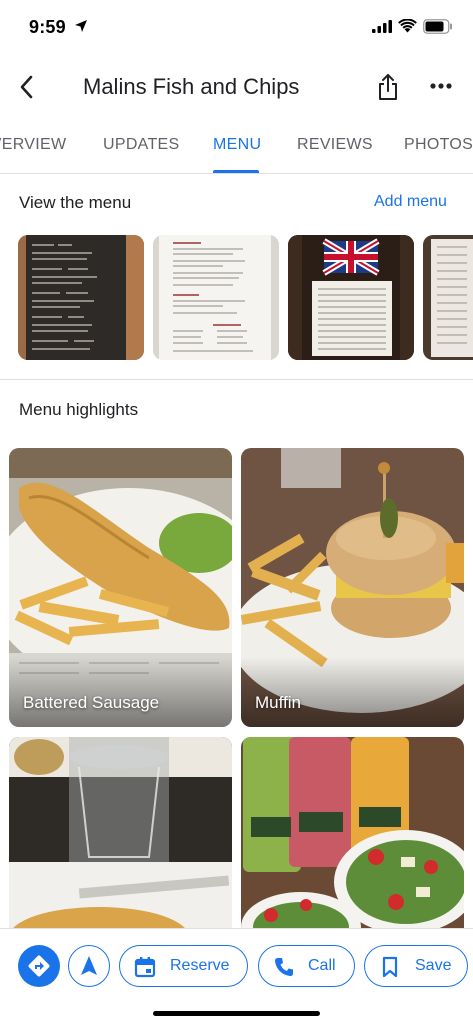 The width and height of the screenshot is (473, 1024). Describe the element at coordinates (437, 26) in the screenshot. I see `battery-icon` at that location.